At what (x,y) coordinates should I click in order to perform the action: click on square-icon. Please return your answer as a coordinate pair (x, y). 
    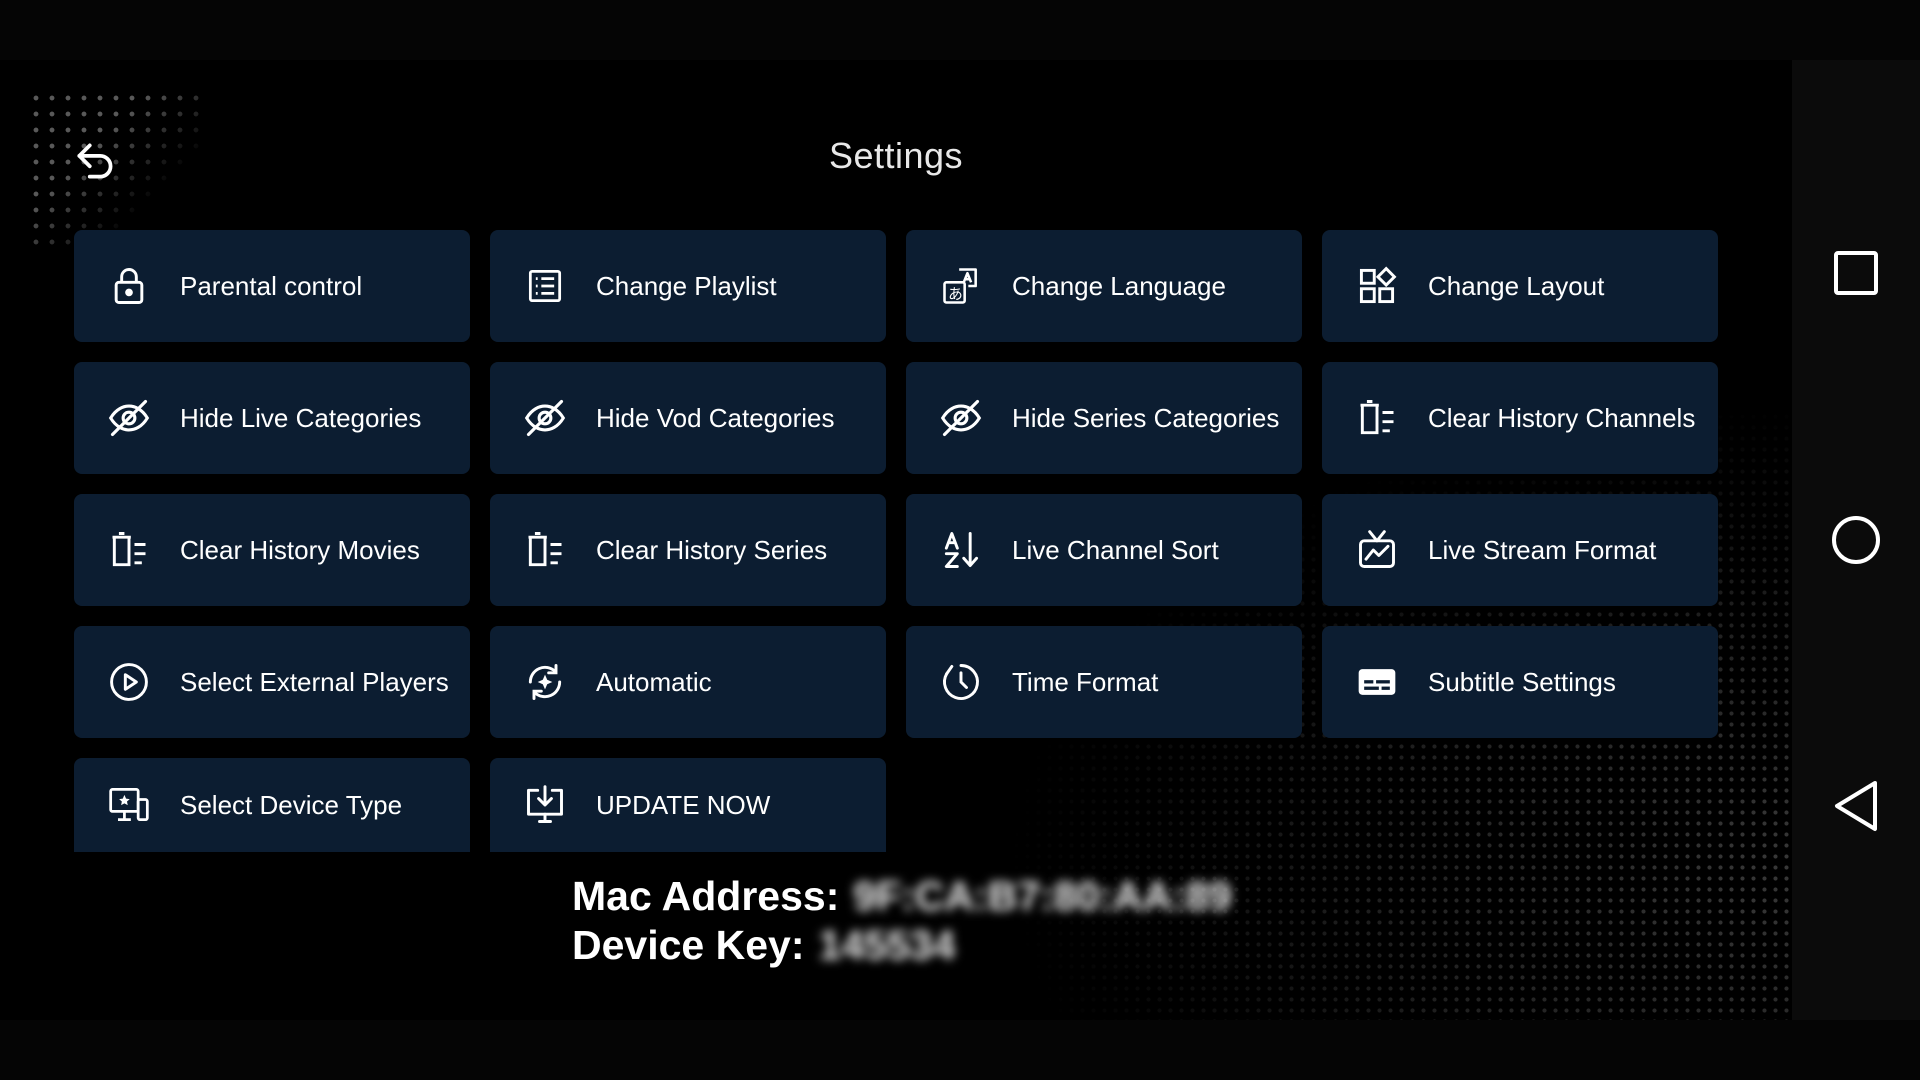
    Looking at the image, I should click on (1856, 273).